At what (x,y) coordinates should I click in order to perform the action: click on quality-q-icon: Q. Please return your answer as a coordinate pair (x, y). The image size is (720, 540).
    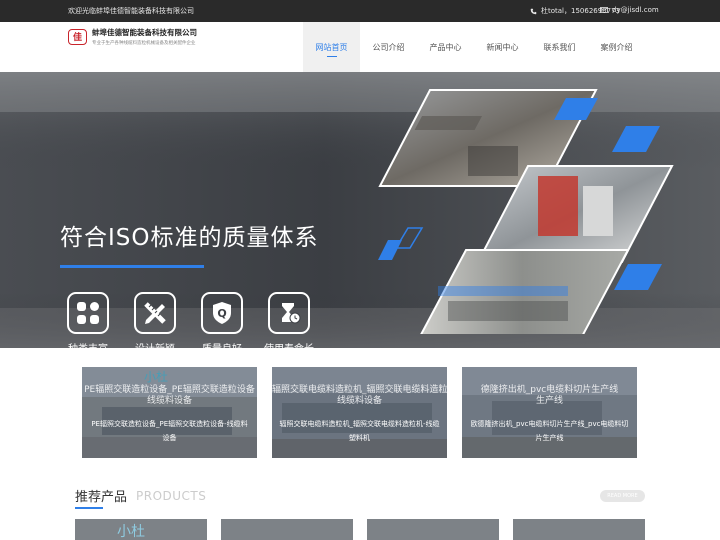
    Looking at the image, I should click on (222, 313).